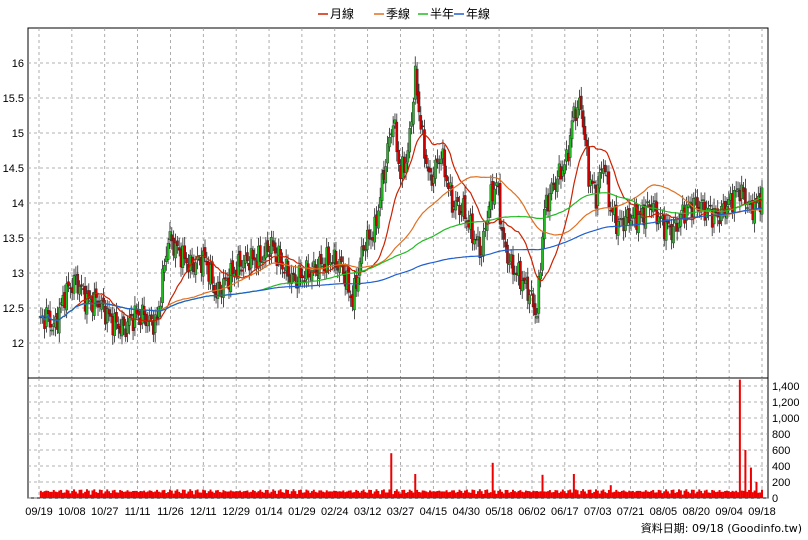  What do you see at coordinates (697, 512) in the screenshot?
I see `x-tick-label: 08/20` at bounding box center [697, 512].